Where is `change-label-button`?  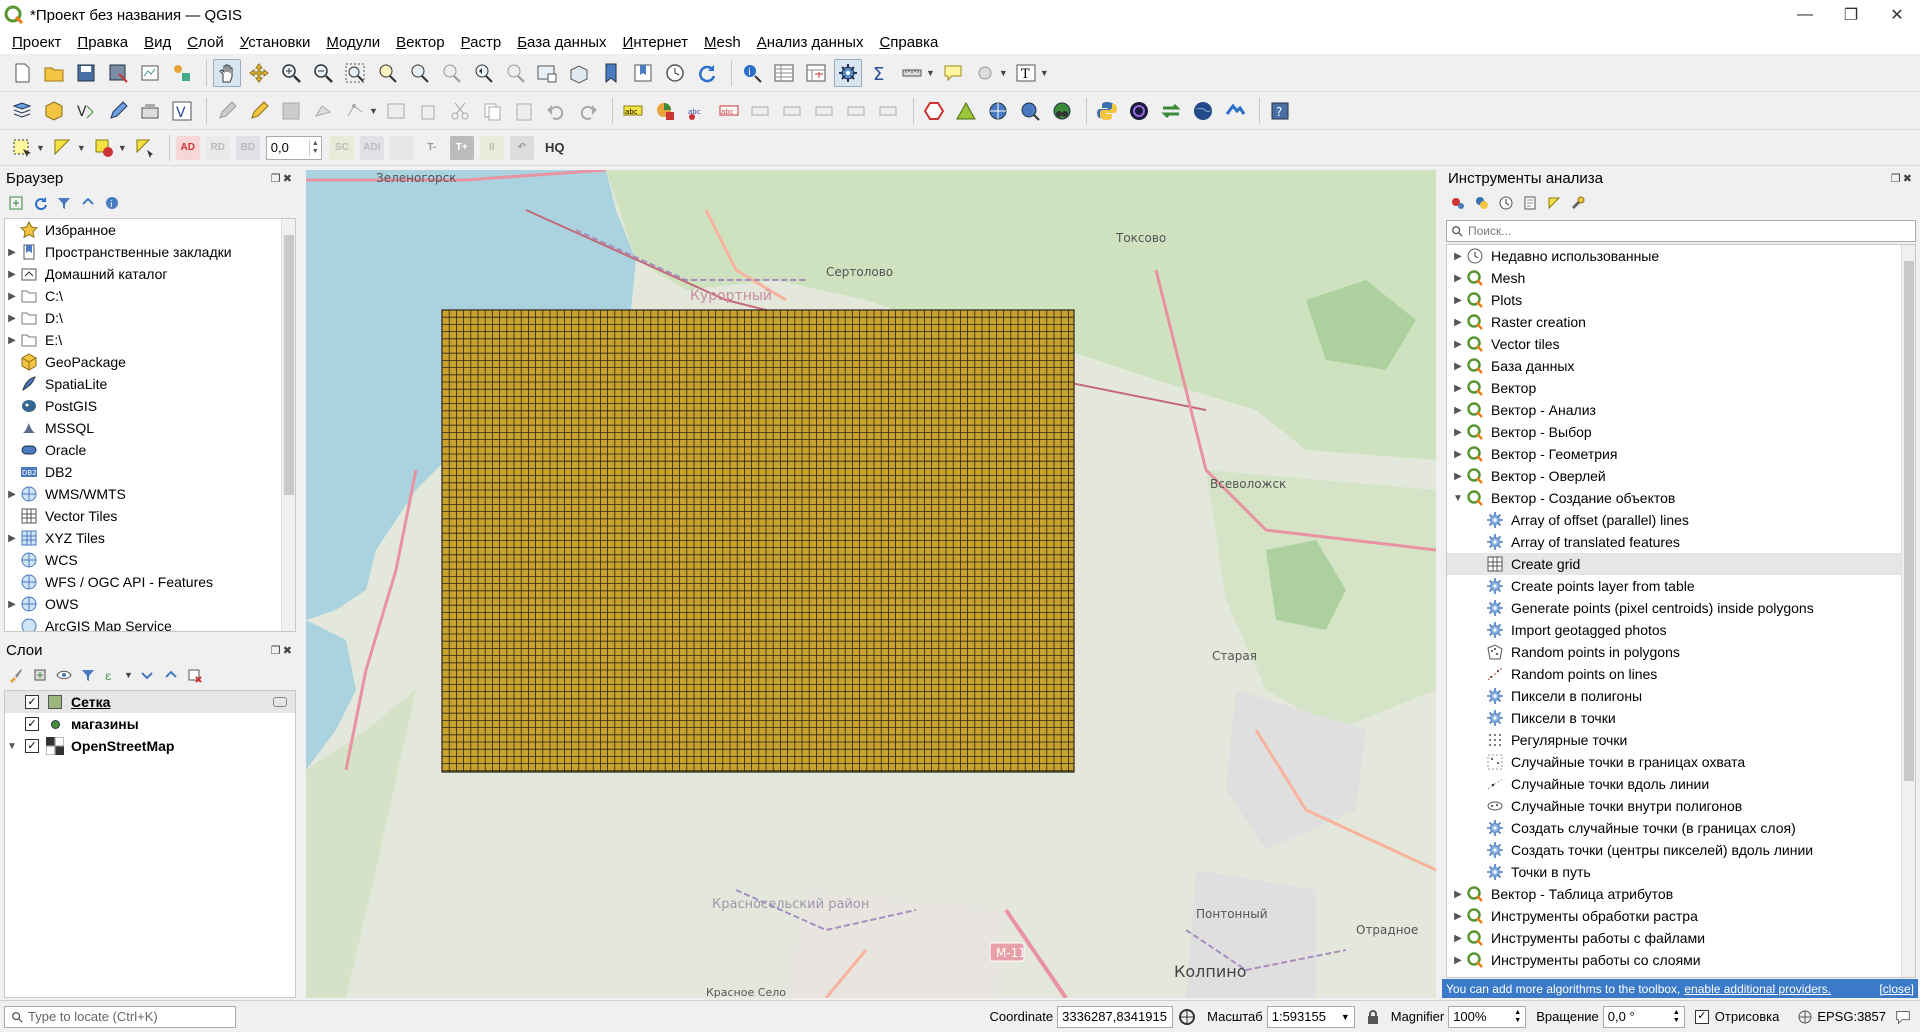
change-label-button is located at coordinates (825, 111).